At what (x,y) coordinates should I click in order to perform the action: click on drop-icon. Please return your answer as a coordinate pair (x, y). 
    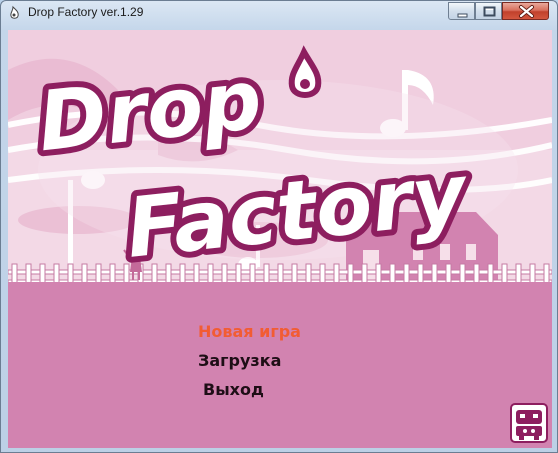
    Looking at the image, I should click on (15, 13).